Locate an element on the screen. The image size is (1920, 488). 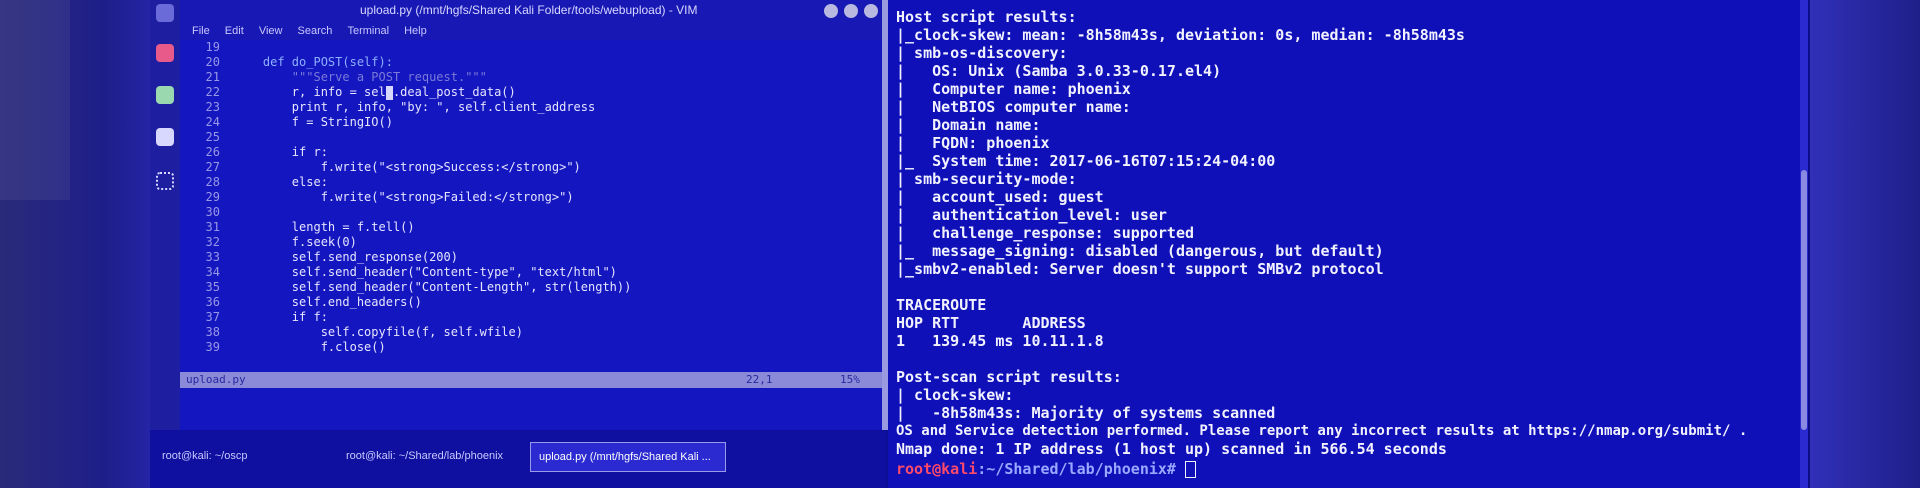
code-line: 21 """Serve a POST request.""" is located at coordinates (346, 77).